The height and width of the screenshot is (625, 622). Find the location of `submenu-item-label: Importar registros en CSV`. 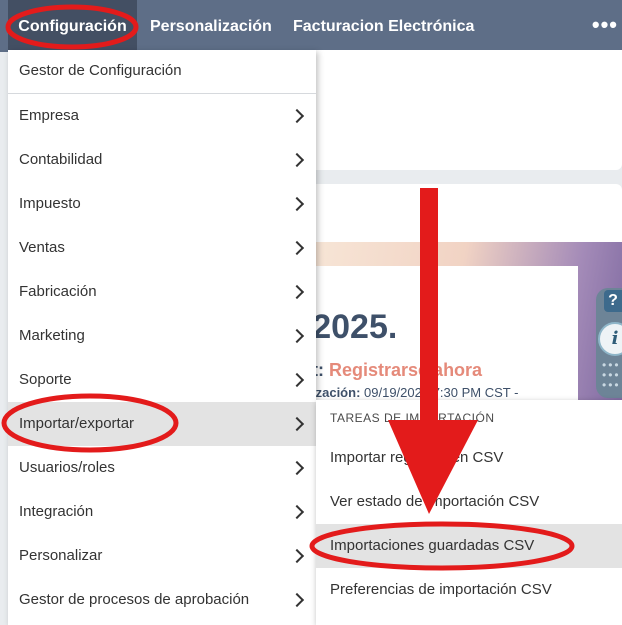

submenu-item-label: Importar registros en CSV is located at coordinates (417, 457).